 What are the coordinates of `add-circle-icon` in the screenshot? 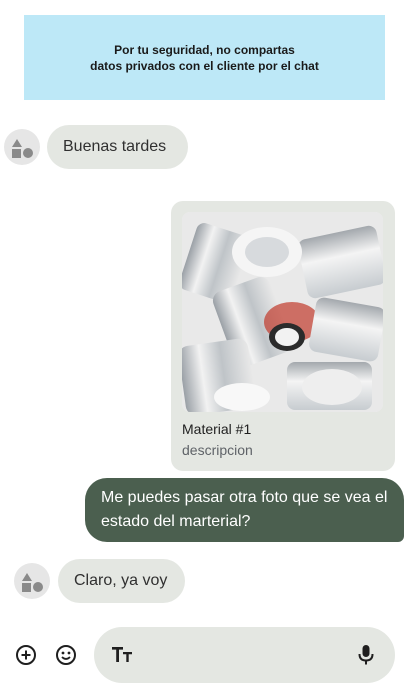 It's located at (26, 655).